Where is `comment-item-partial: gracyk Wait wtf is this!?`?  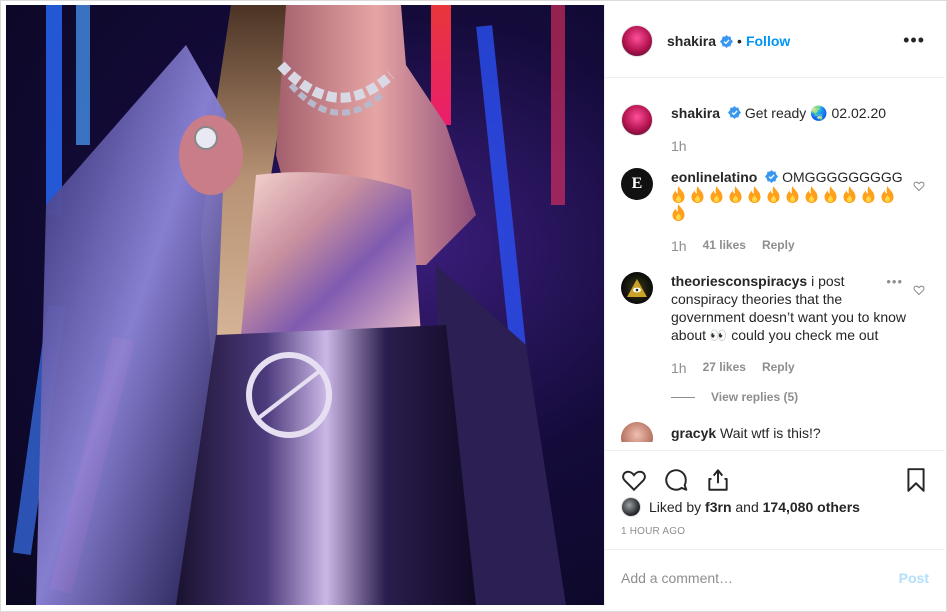
comment-item-partial: gracyk Wait wtf is this!? is located at coordinates (775, 432).